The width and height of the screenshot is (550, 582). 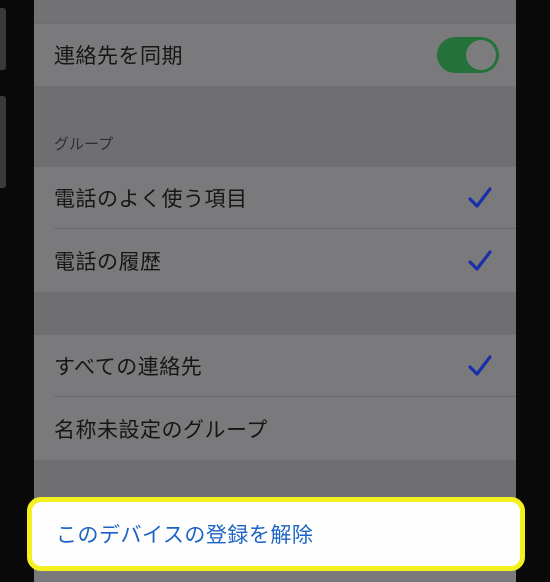 I want to click on groups-section-header: グループ, so click(x=84, y=144).